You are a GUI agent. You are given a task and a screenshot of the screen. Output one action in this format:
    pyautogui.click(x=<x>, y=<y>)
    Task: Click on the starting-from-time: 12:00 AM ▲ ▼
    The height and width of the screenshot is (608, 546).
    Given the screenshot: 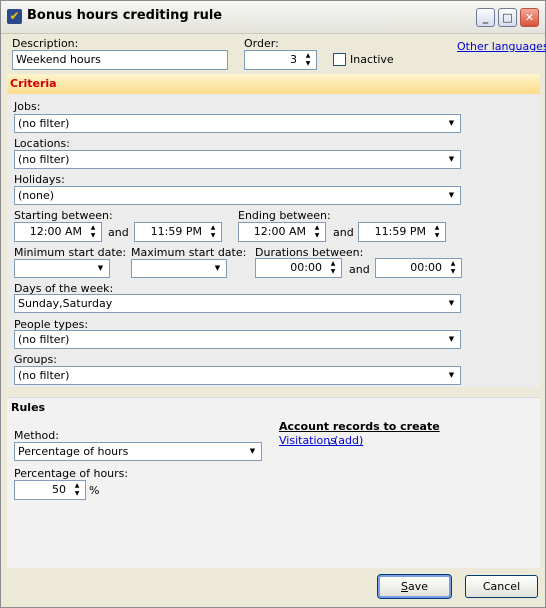 What is the action you would take?
    pyautogui.click(x=58, y=232)
    